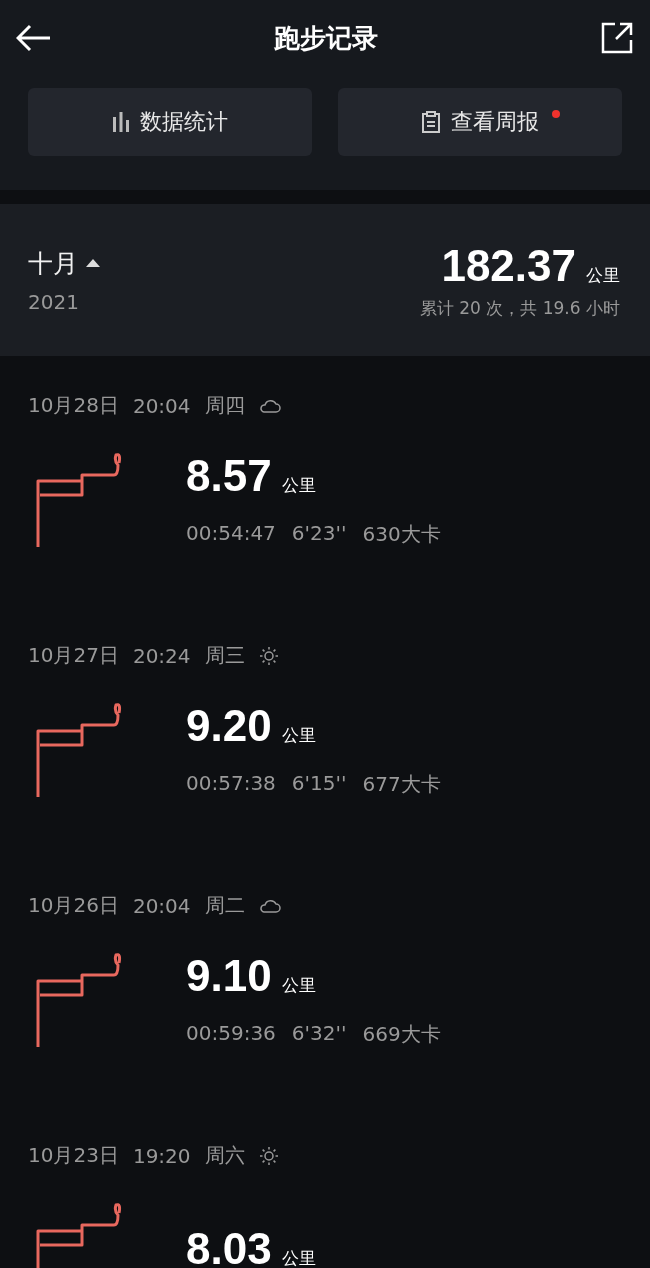  Describe the element at coordinates (519, 308) in the screenshot. I see `summary-detail: 累计 20 次，共 19.6 小时` at that location.